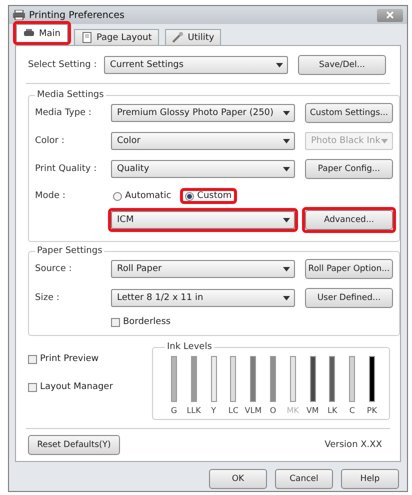  I want to click on close-button, so click(390, 15).